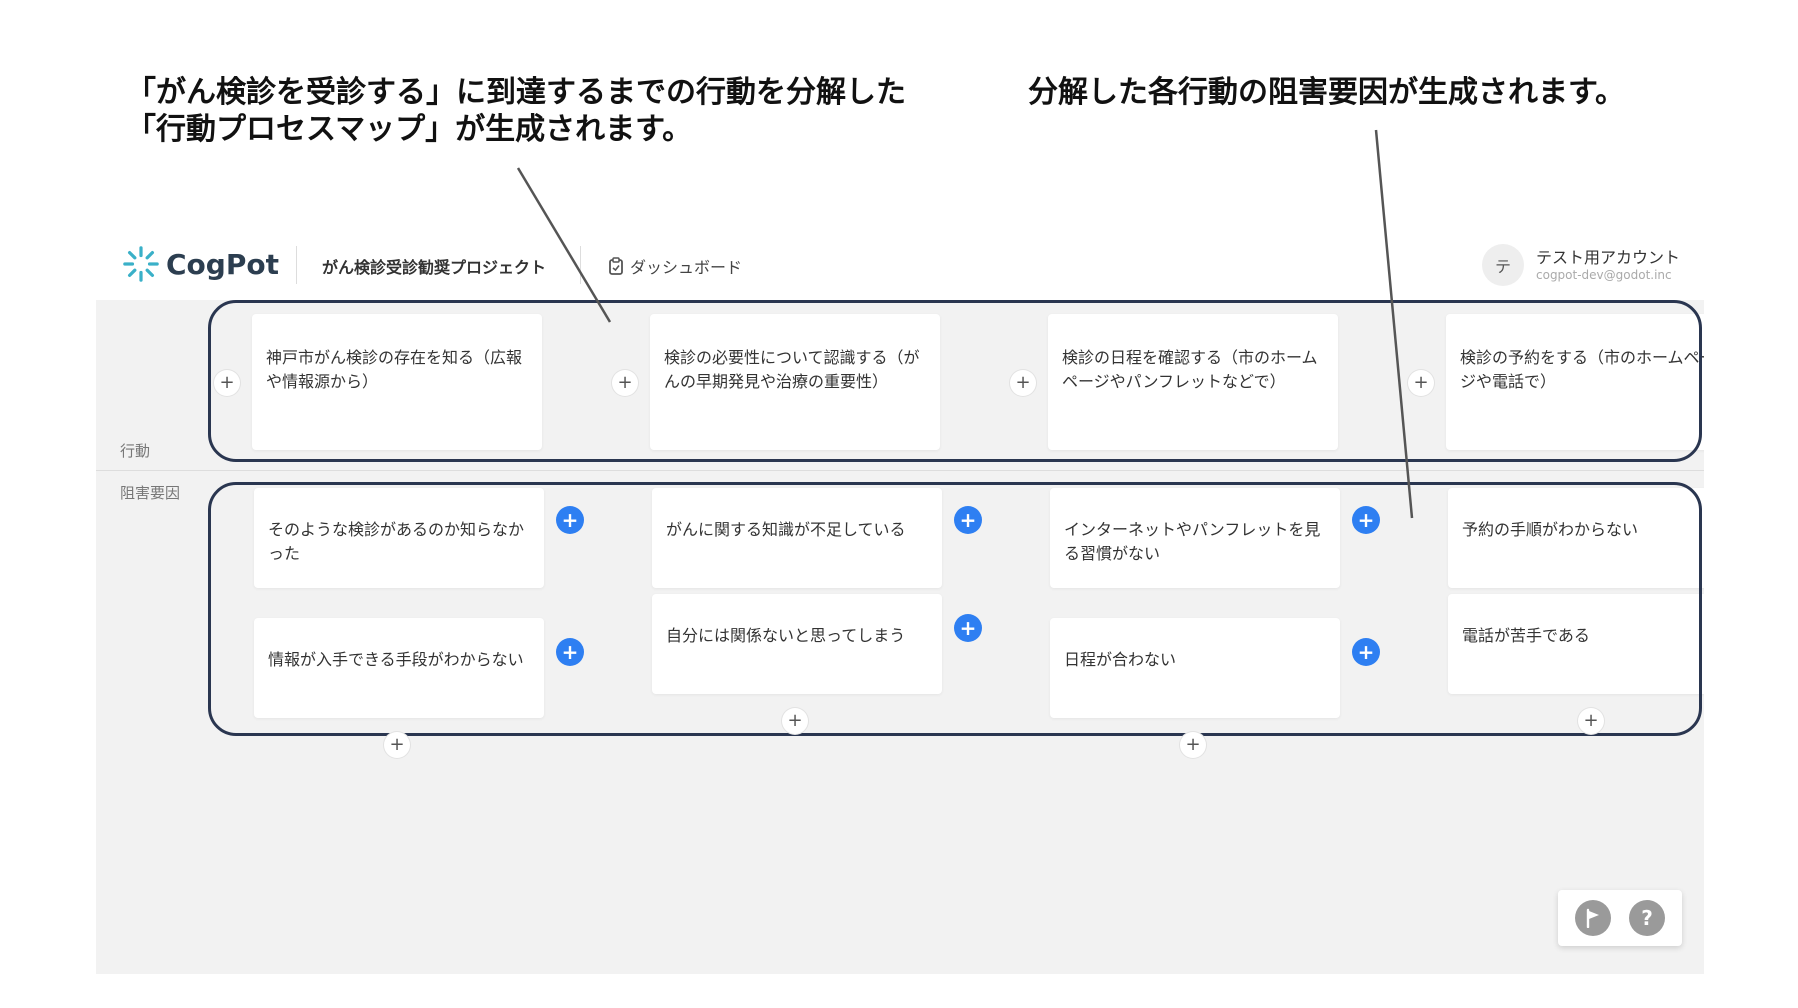  Describe the element at coordinates (1503, 265) in the screenshot. I see `avatar: テ` at that location.